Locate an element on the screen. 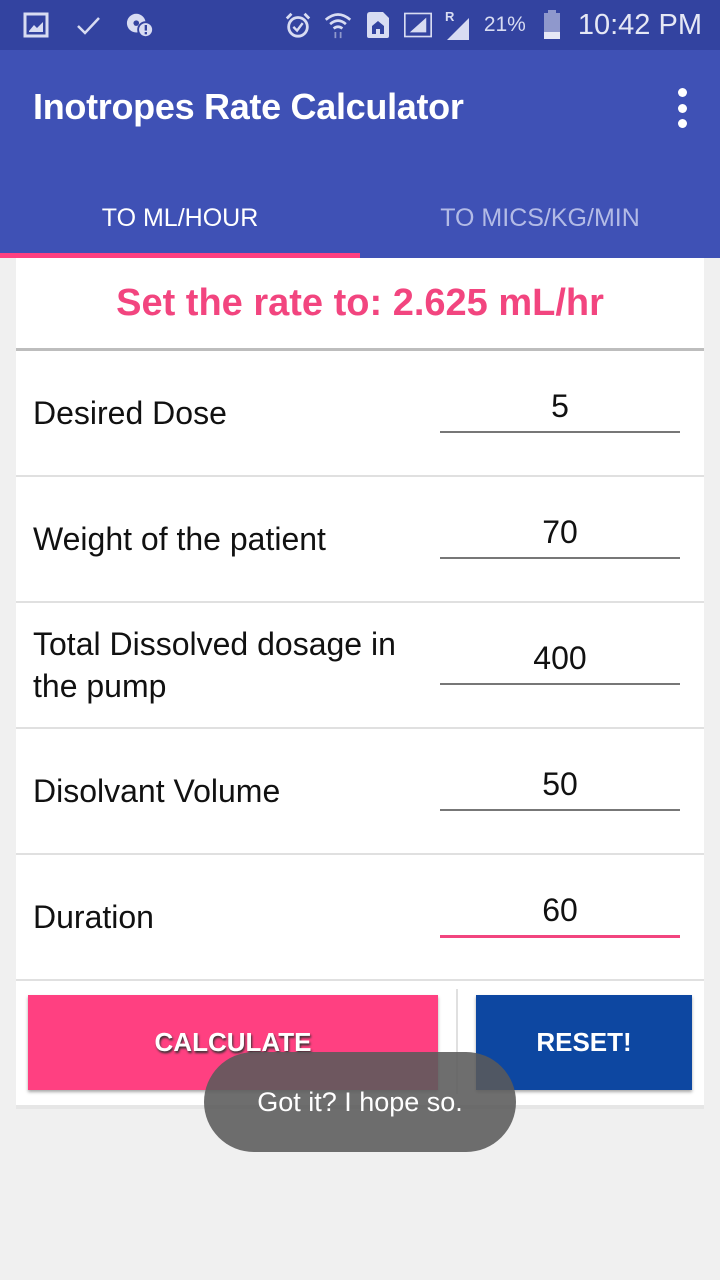 The image size is (720, 1280). roaming-signal-icon: R is located at coordinates (458, 24).